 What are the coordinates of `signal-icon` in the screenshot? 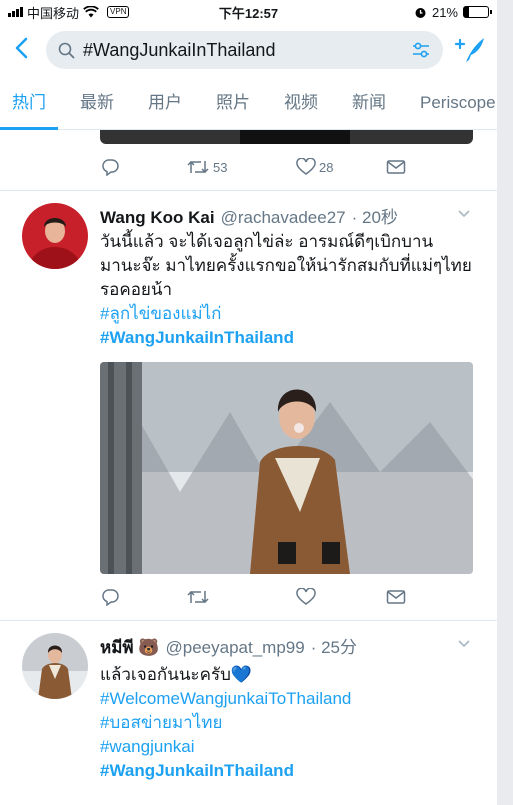 It's located at (15, 12).